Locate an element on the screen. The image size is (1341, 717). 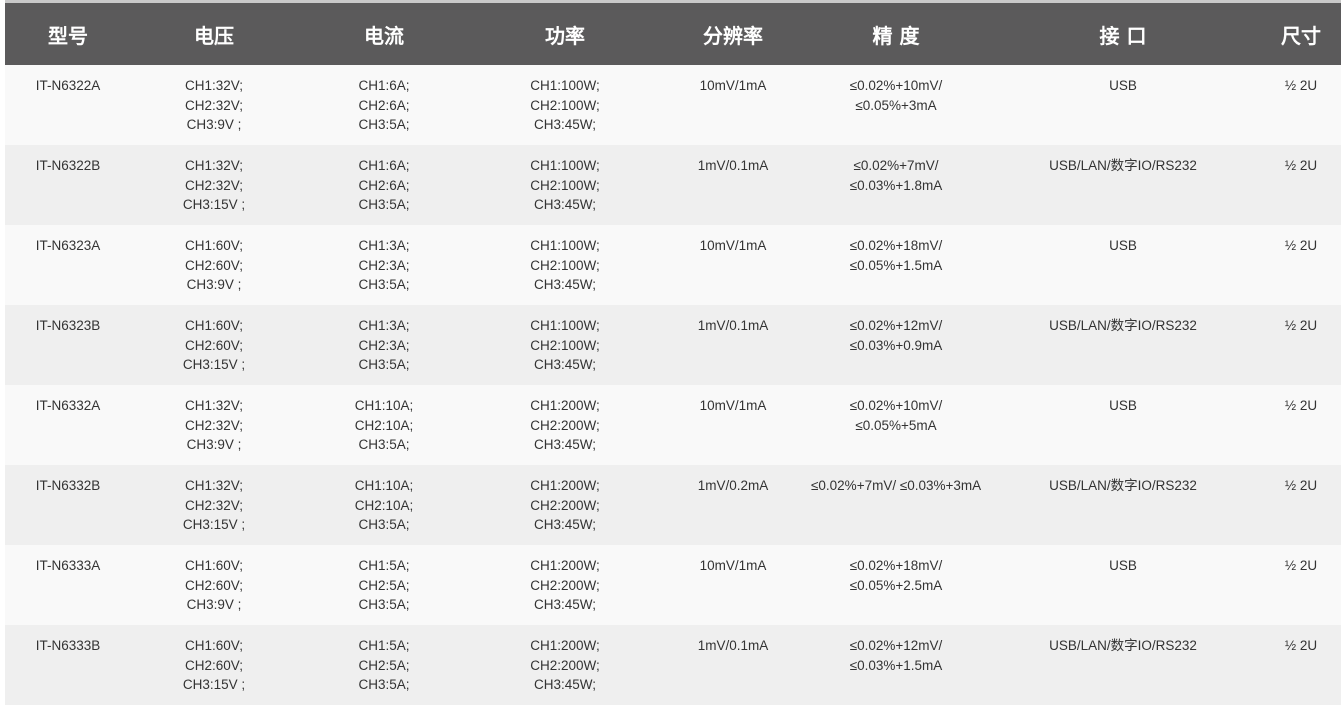
accuracy-cell-line: ≤0.02%+7mV/ ≤0.03%+3mA is located at coordinates (896, 485).